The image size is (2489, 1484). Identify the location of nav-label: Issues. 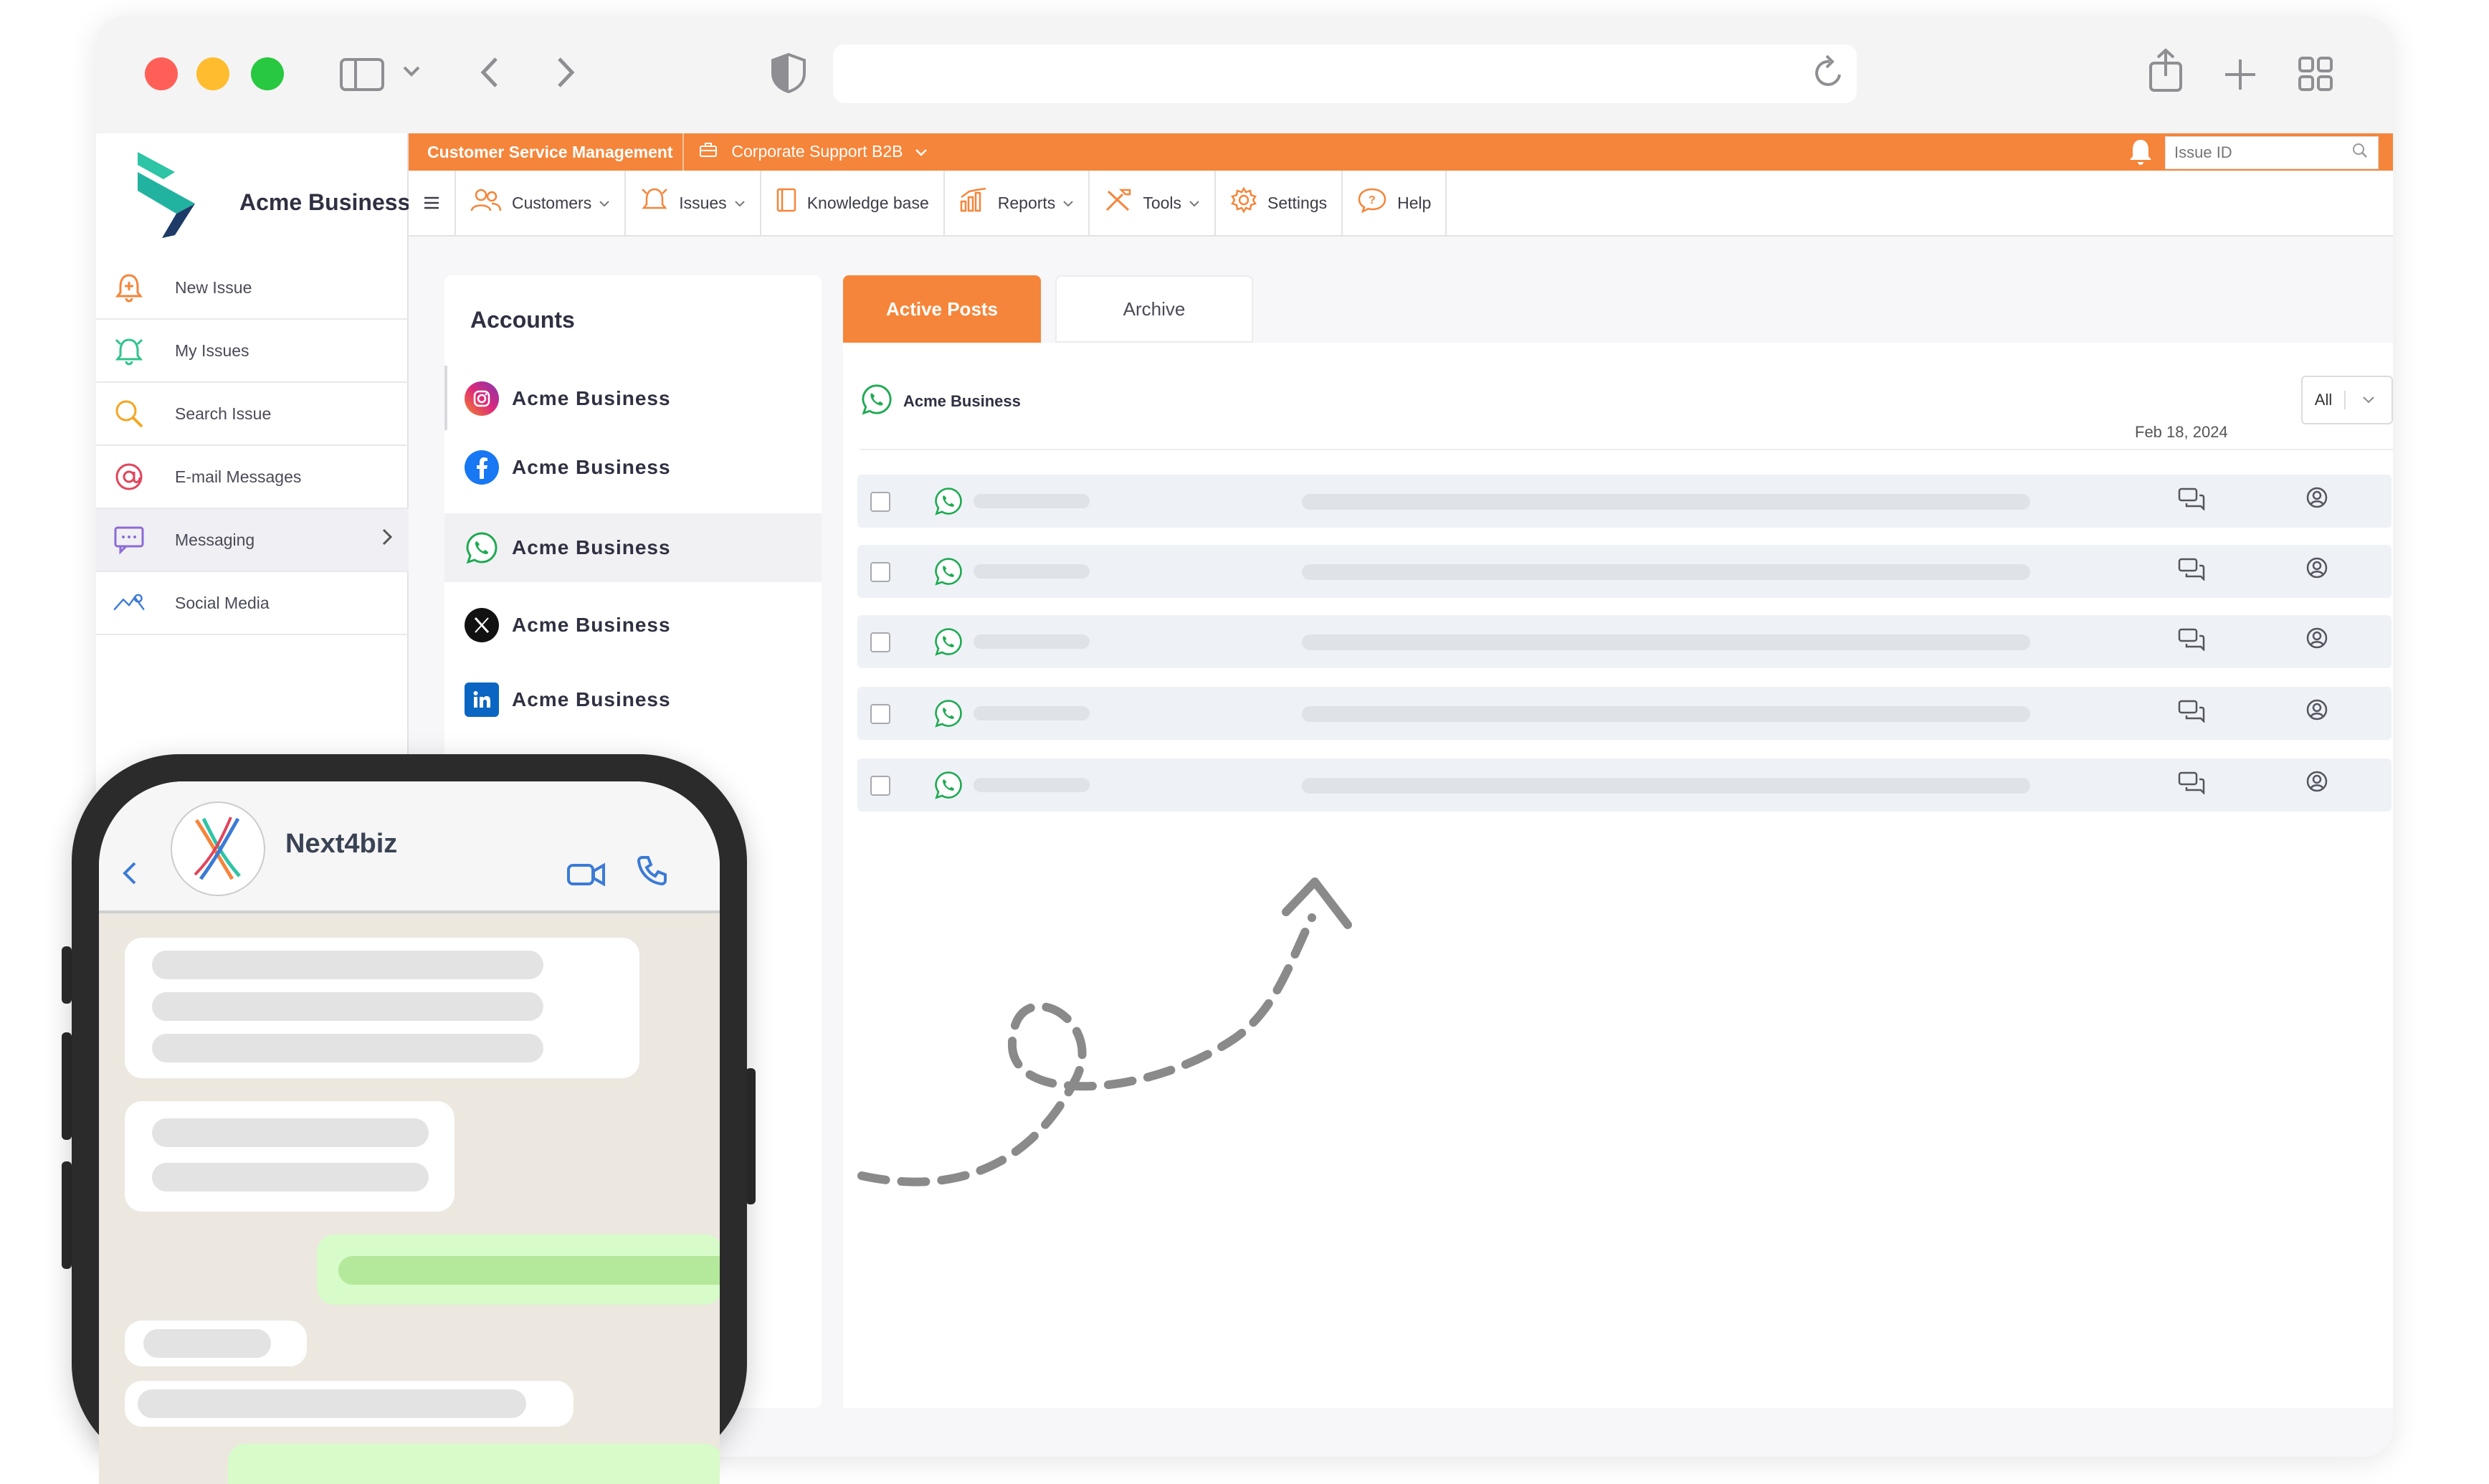
(703, 203).